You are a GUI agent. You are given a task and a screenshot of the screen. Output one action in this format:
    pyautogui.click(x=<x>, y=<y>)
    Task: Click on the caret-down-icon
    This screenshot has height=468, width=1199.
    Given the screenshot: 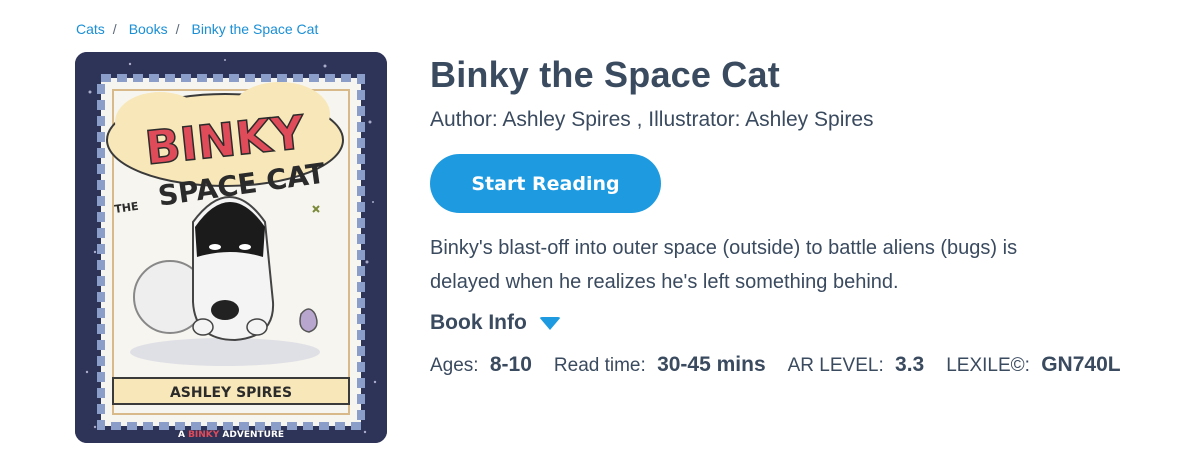 What is the action you would take?
    pyautogui.click(x=549, y=323)
    